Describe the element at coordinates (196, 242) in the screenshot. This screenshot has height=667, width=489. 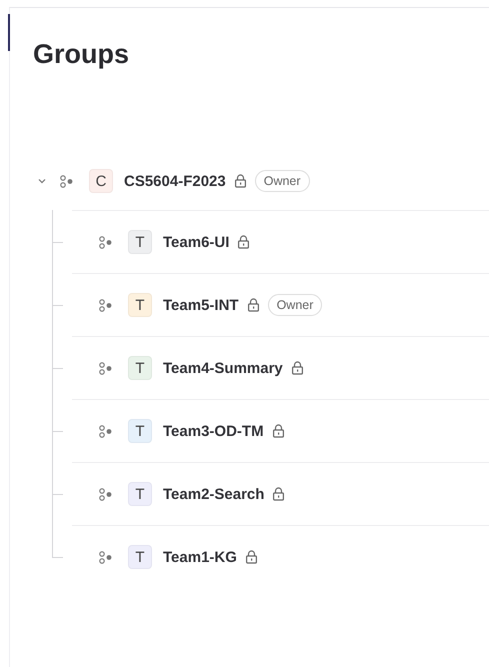
I see `group-name: Team6-UI` at that location.